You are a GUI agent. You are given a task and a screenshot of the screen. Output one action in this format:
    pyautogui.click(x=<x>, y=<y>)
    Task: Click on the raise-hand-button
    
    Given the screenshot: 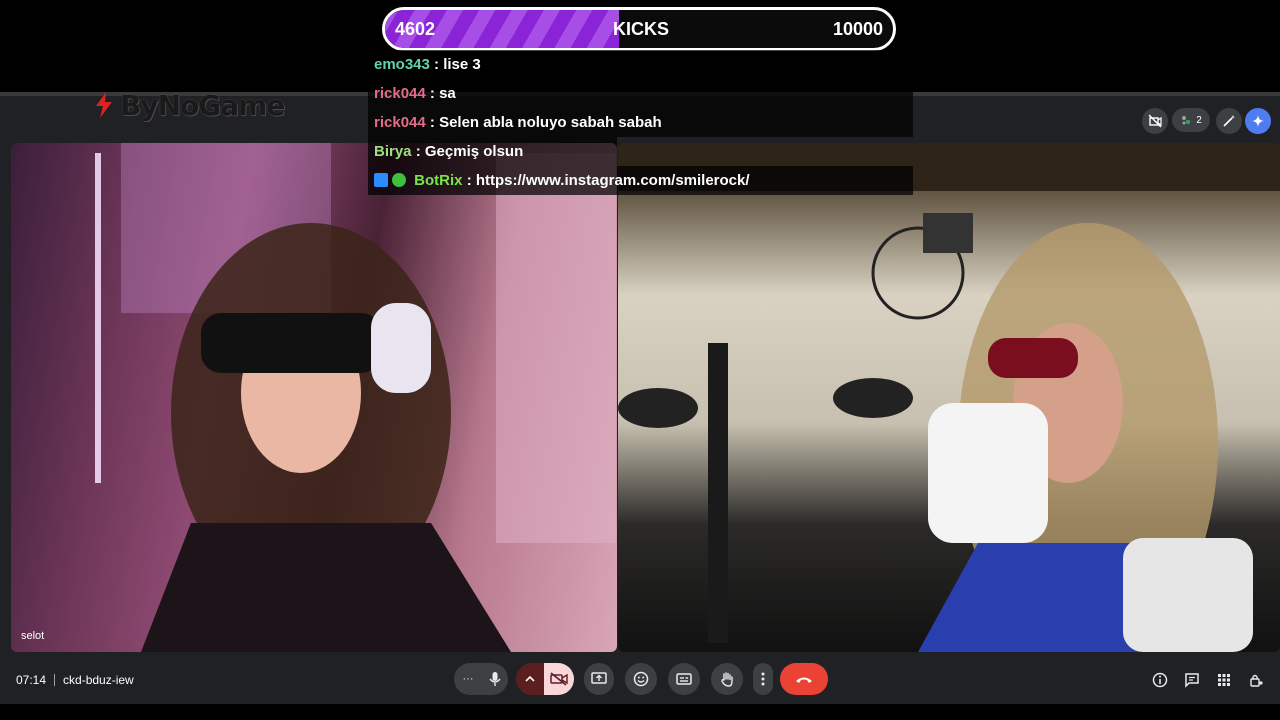 What is the action you would take?
    pyautogui.click(x=727, y=679)
    